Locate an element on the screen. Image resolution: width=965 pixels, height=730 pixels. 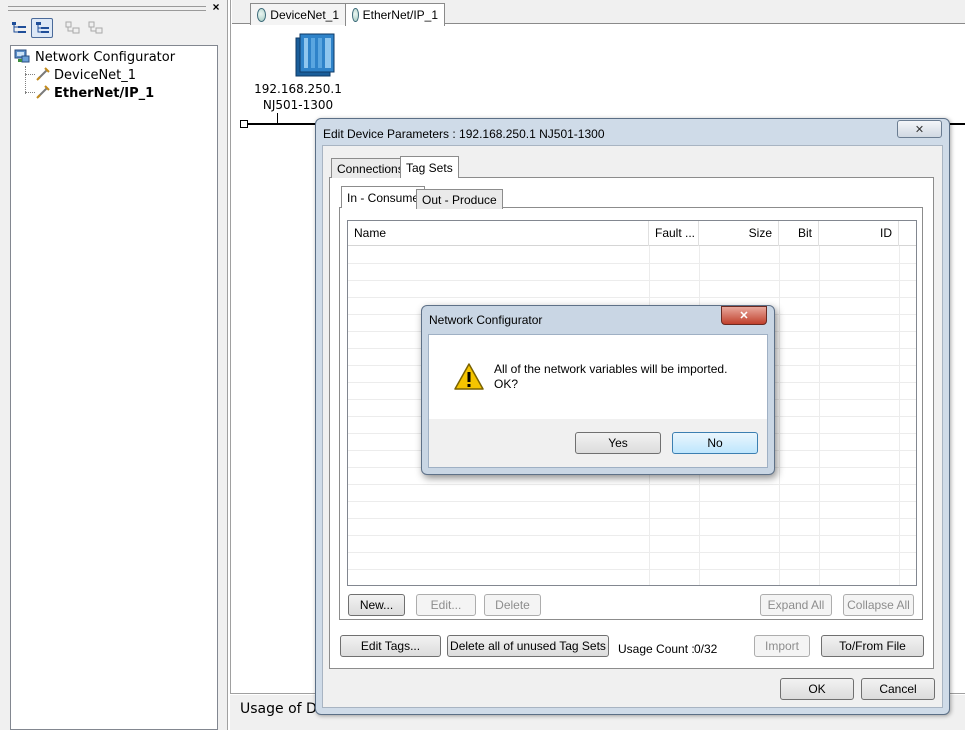
tree-item-ethernetip: EtherNet/IP_1 is located at coordinates (94, 93).